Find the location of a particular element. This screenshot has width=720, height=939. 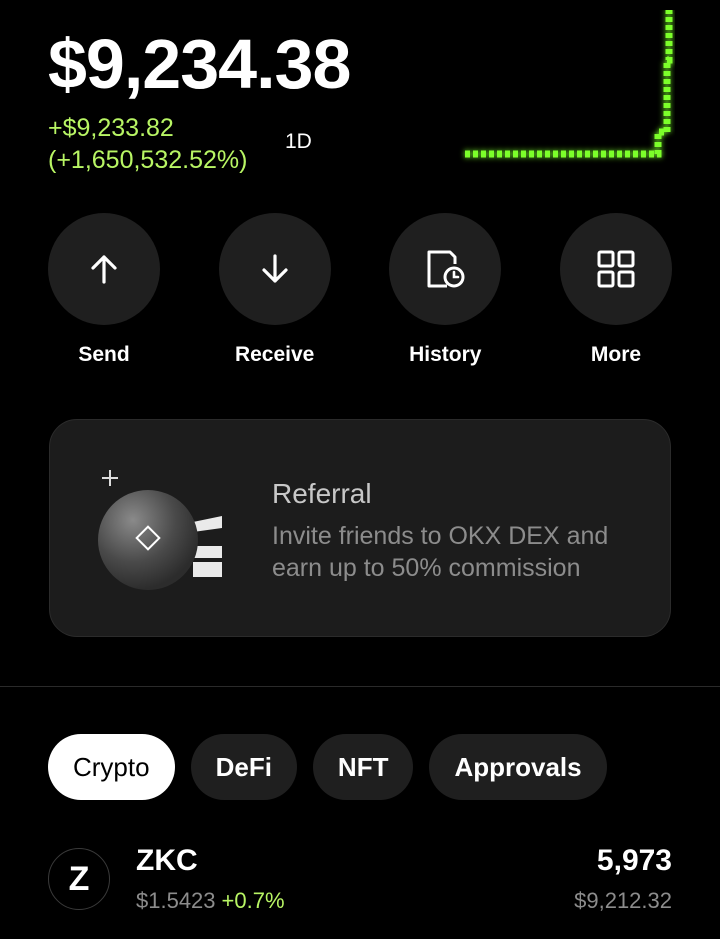

referral-title: Referral is located at coordinates (322, 493).